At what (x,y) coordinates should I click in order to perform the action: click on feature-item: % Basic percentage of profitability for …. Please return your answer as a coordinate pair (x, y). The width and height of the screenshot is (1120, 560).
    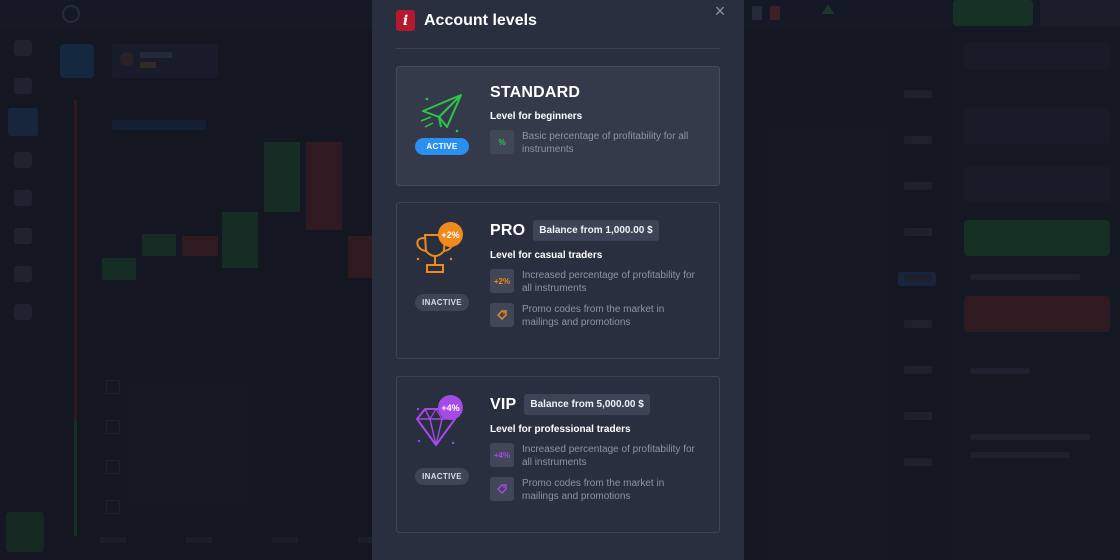
    Looking at the image, I should click on (596, 143).